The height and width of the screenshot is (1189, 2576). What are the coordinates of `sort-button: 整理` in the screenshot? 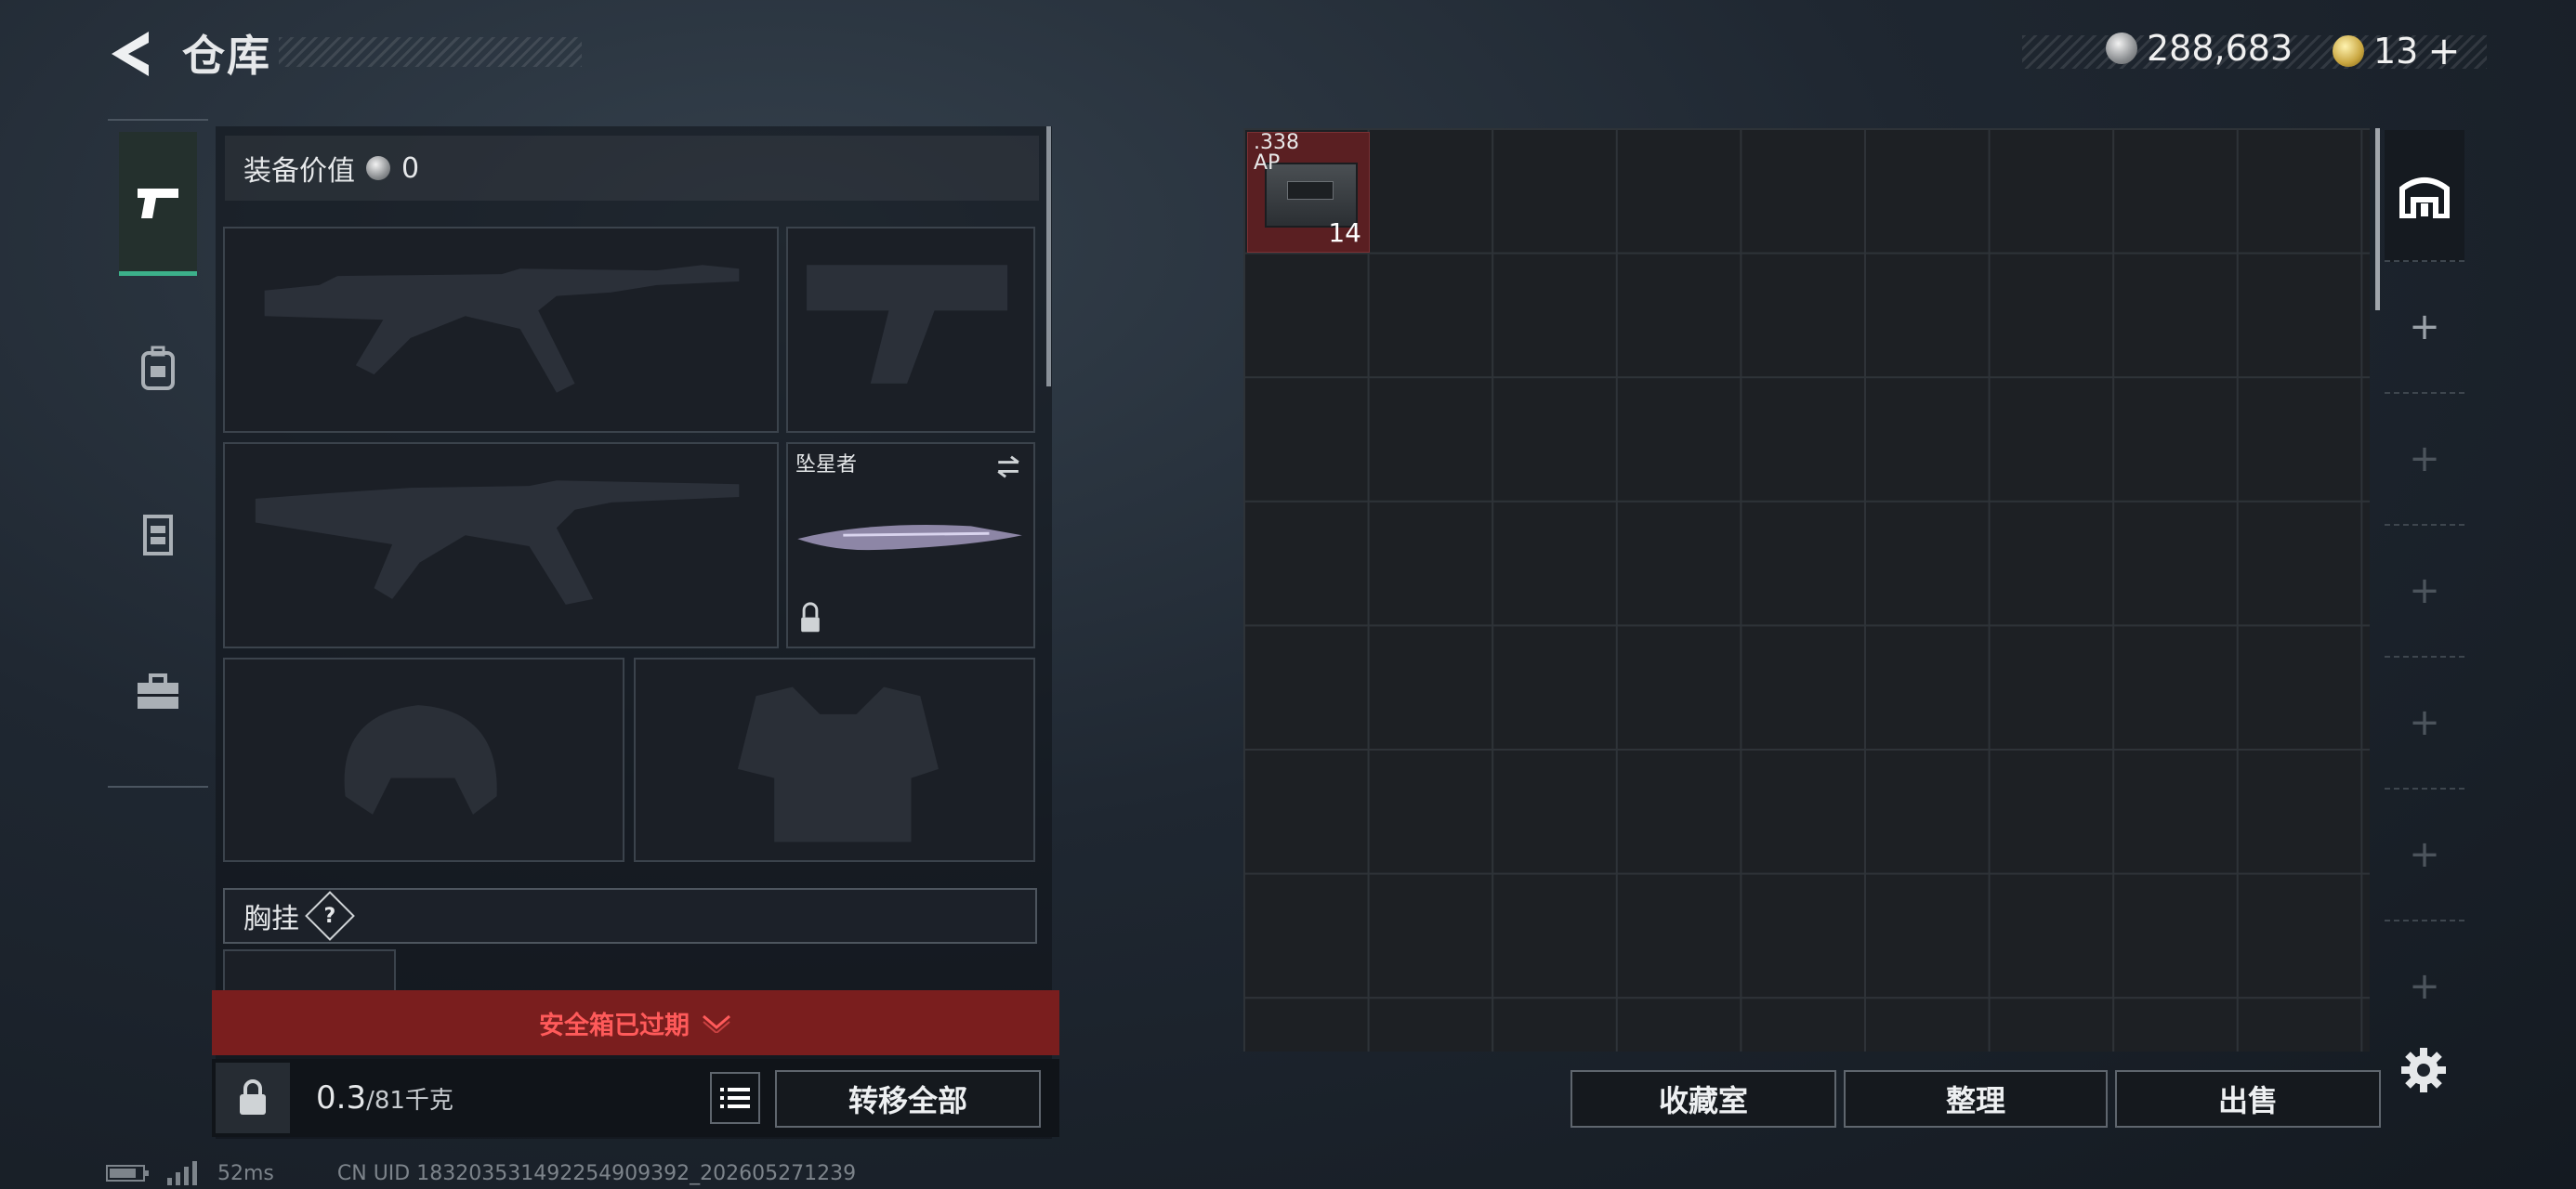 It's located at (1976, 1099).